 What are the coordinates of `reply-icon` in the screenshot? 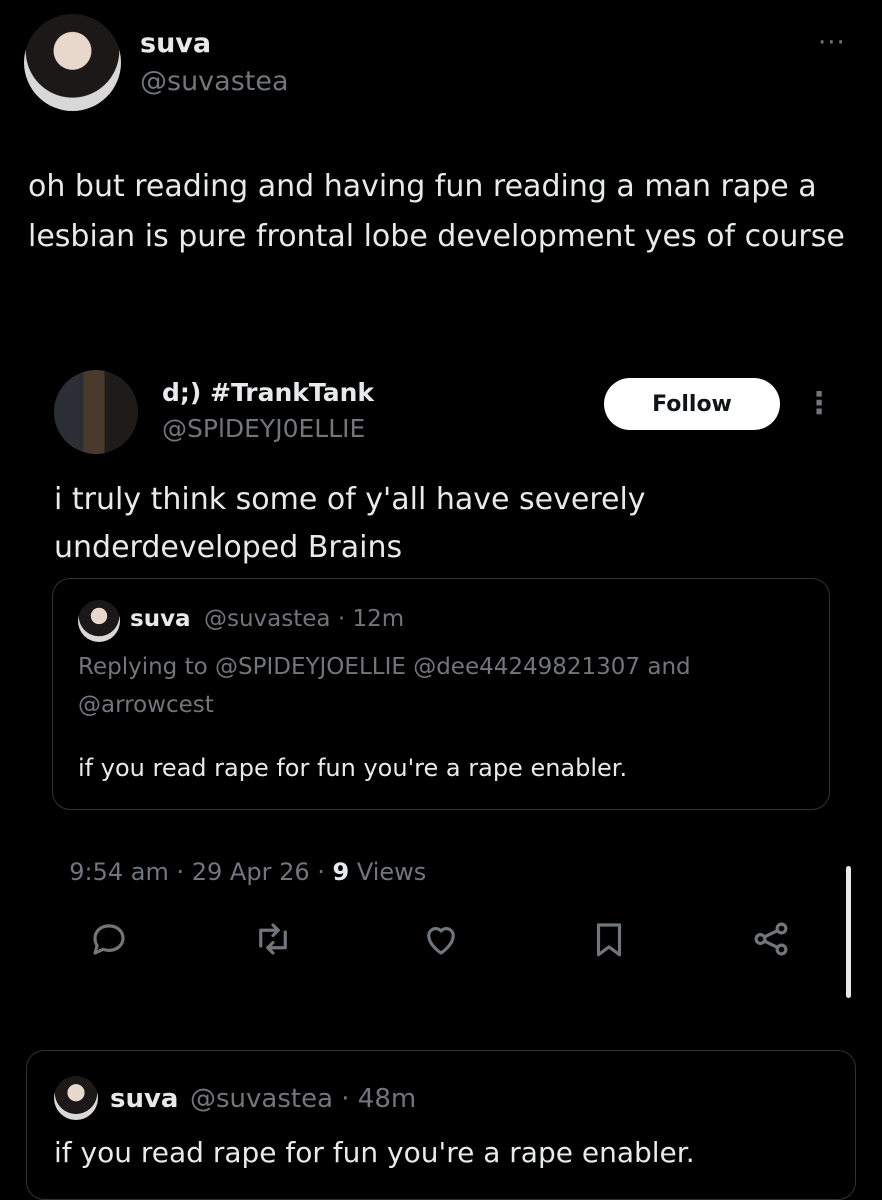 It's located at (109, 939).